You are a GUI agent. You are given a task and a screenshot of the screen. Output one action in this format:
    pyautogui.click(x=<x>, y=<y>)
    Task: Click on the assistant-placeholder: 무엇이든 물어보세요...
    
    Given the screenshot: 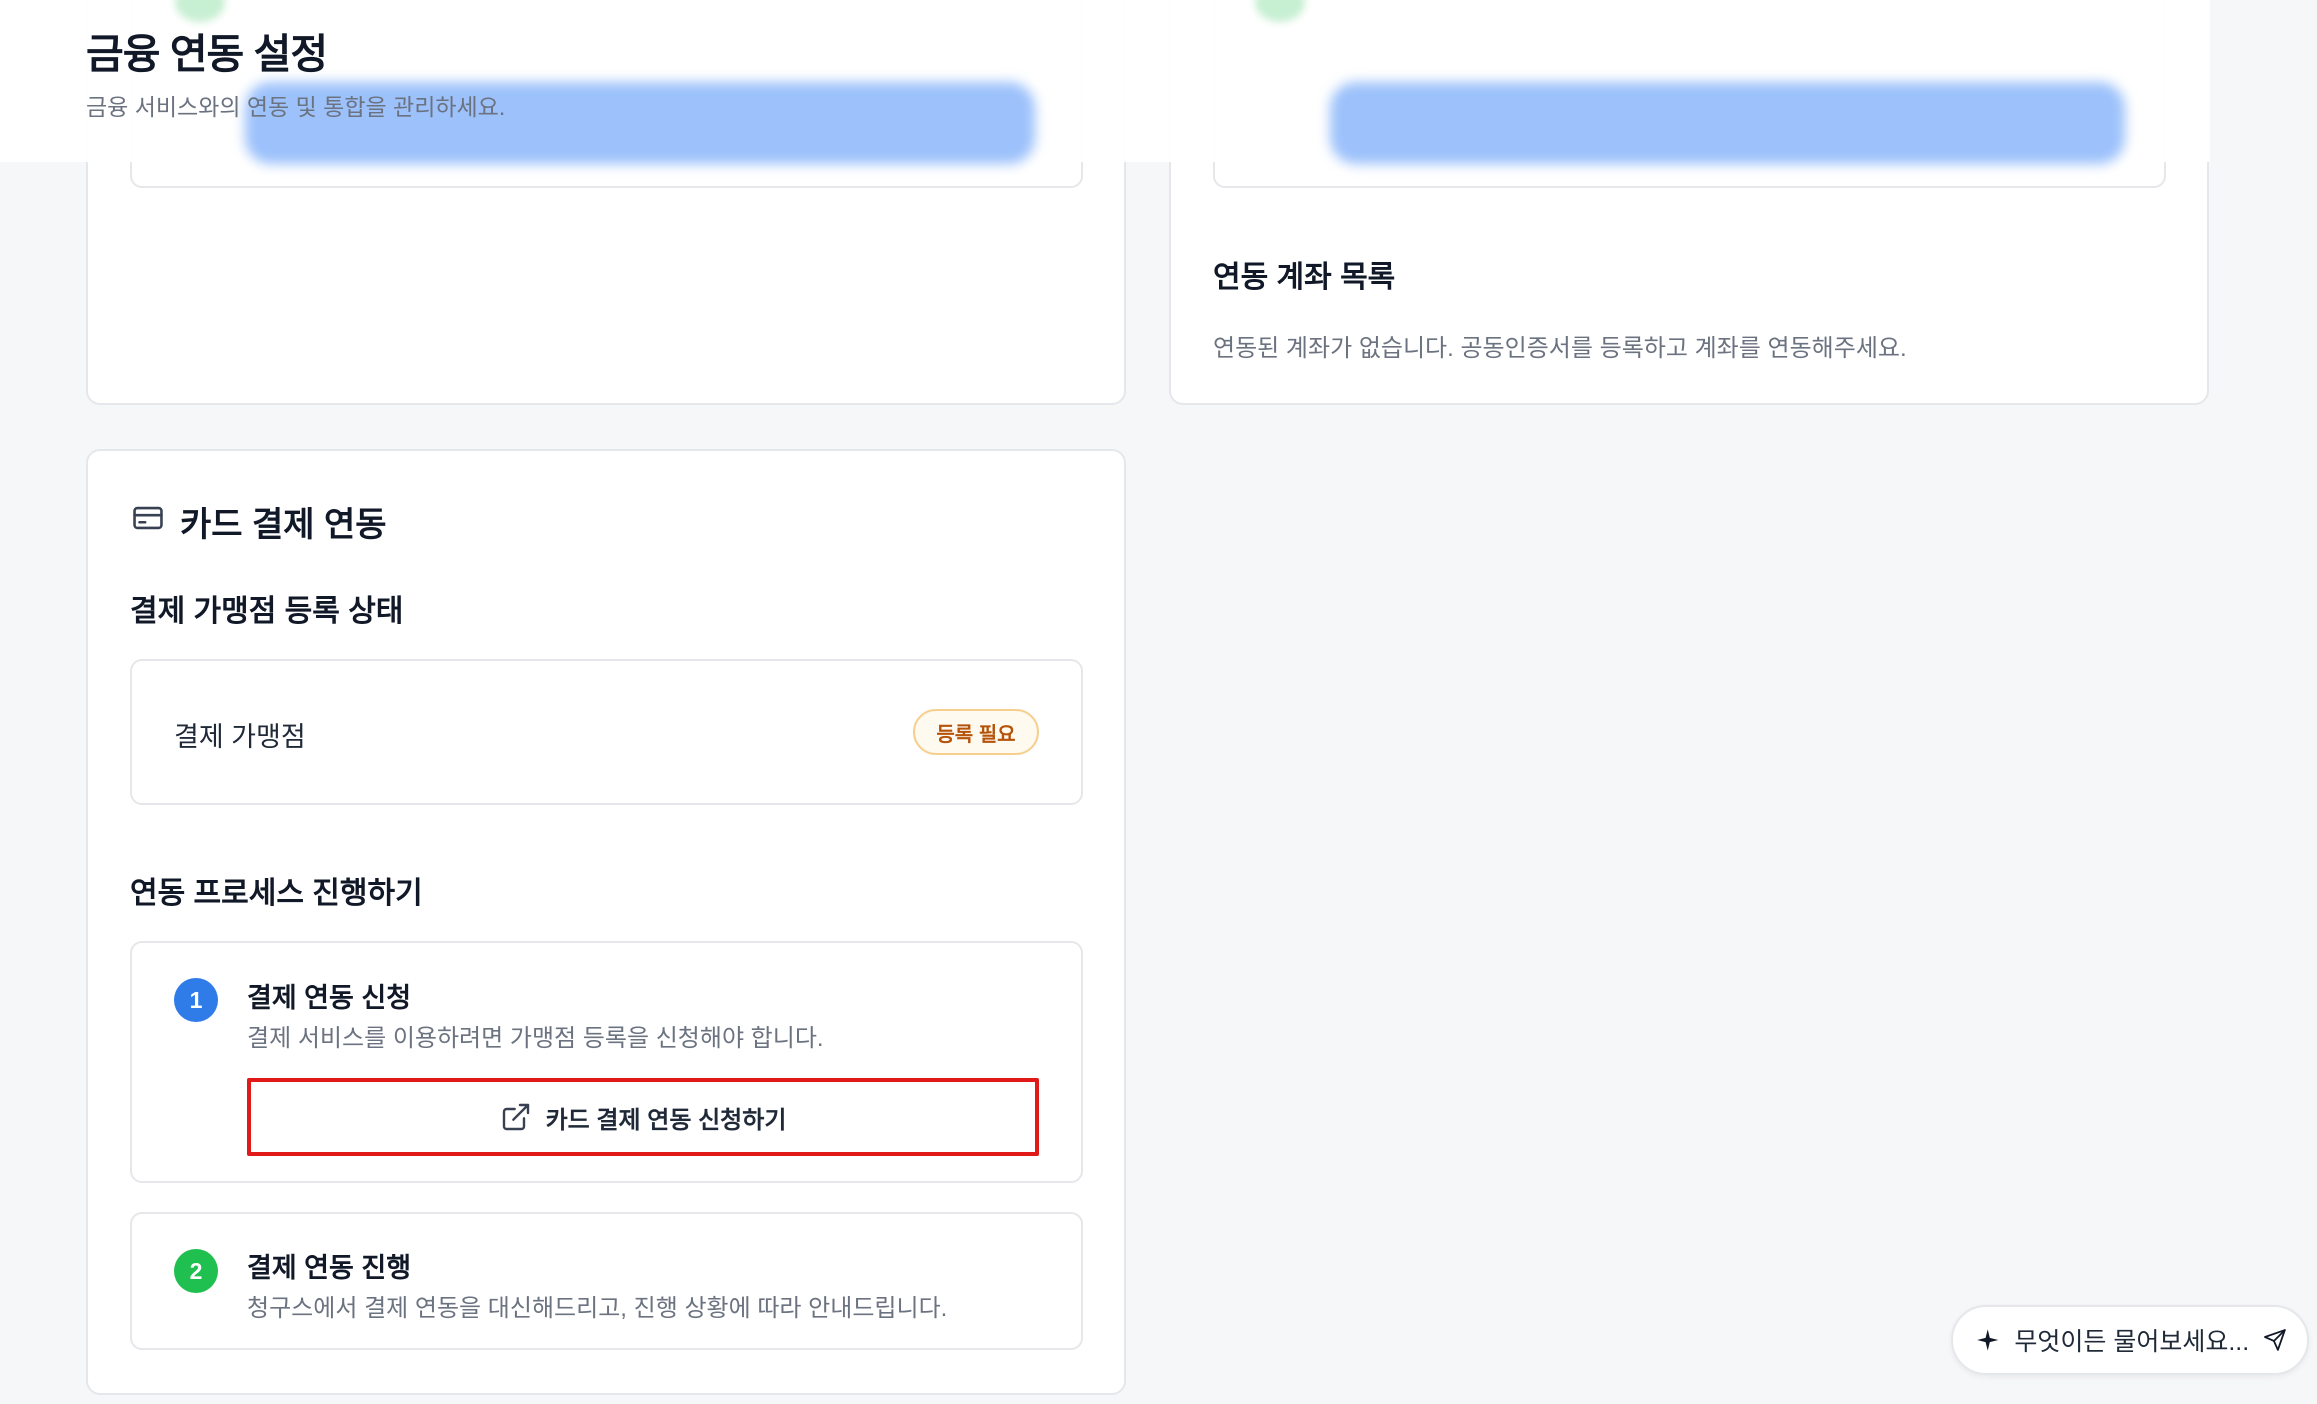 What is the action you would take?
    pyautogui.click(x=2132, y=1342)
    